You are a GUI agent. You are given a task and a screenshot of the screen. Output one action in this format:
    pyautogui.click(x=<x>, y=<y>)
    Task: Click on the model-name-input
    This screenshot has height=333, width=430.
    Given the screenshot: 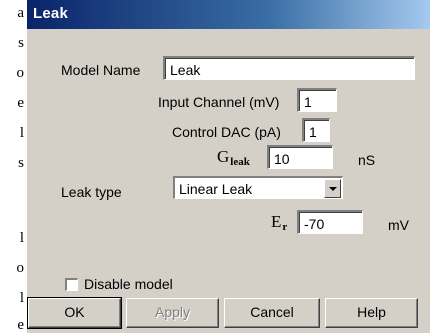 What is the action you would take?
    pyautogui.click(x=289, y=68)
    